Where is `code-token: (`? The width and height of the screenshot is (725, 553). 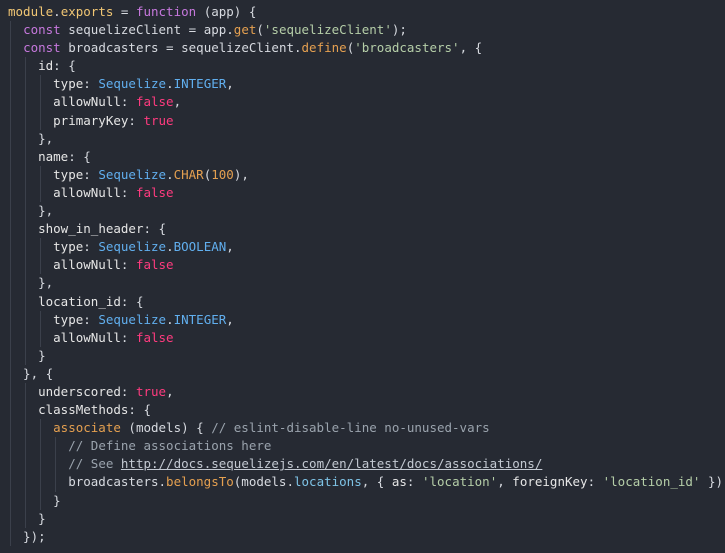 code-token: ( is located at coordinates (260, 30).